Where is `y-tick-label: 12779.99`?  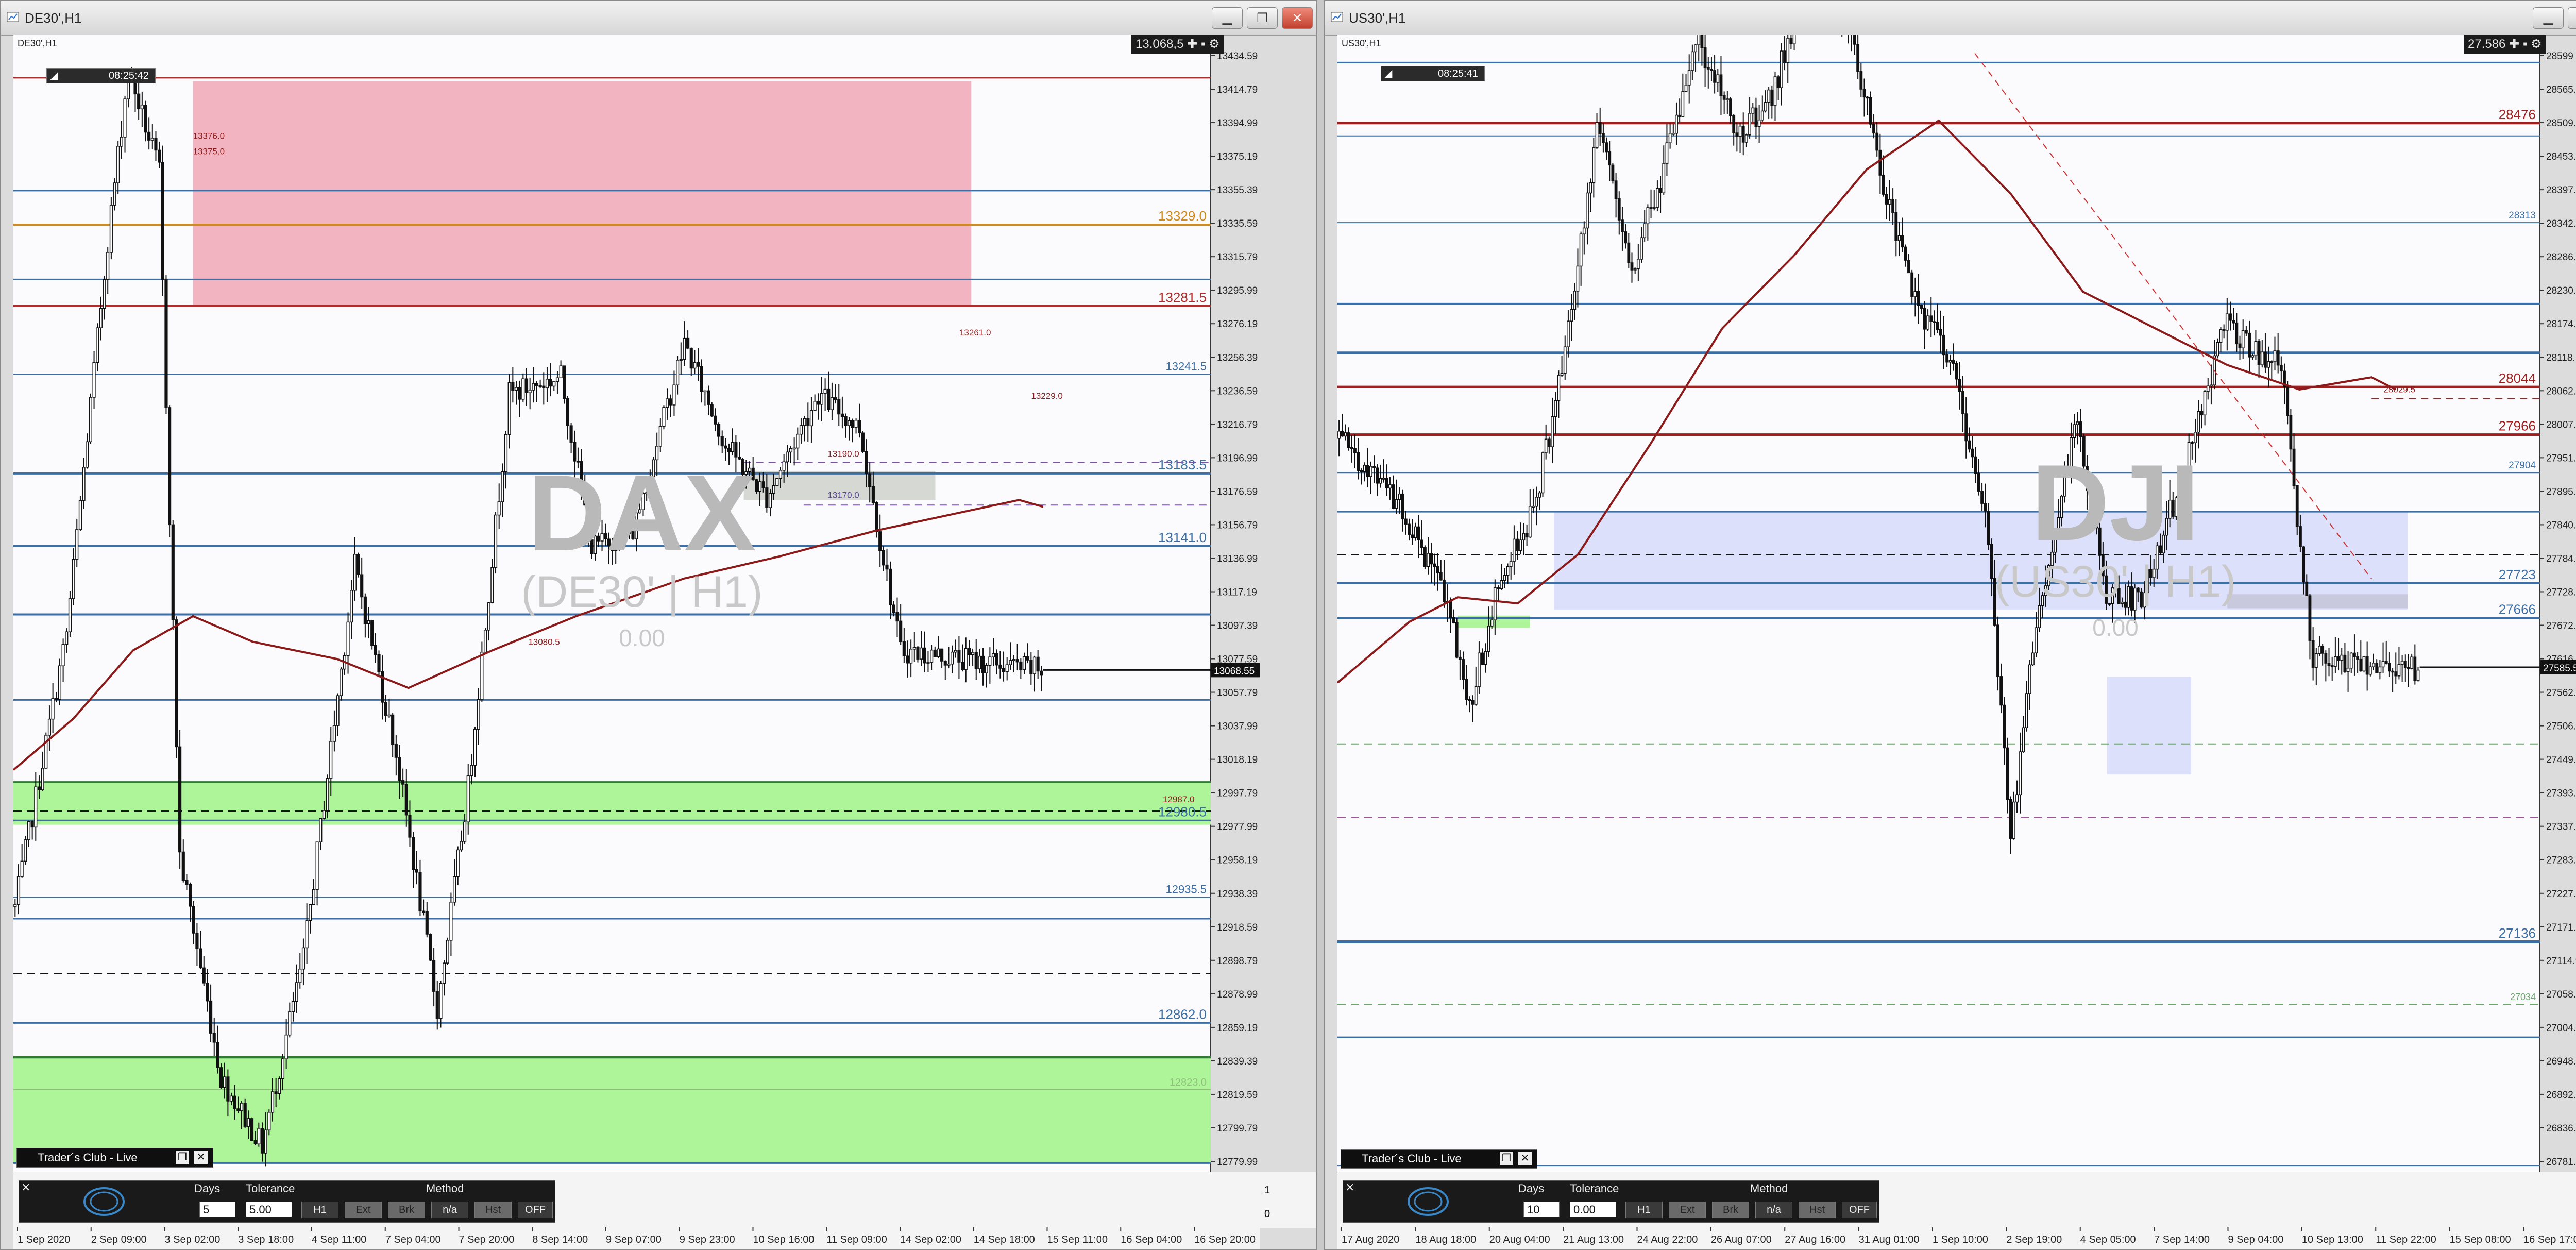
y-tick-label: 12779.99 is located at coordinates (1237, 1162).